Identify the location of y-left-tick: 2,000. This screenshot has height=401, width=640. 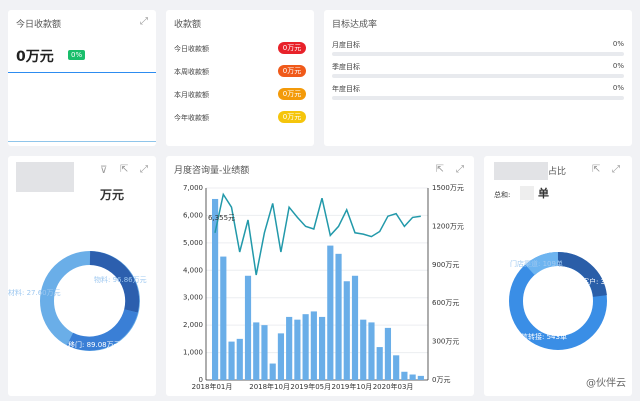
(193, 325).